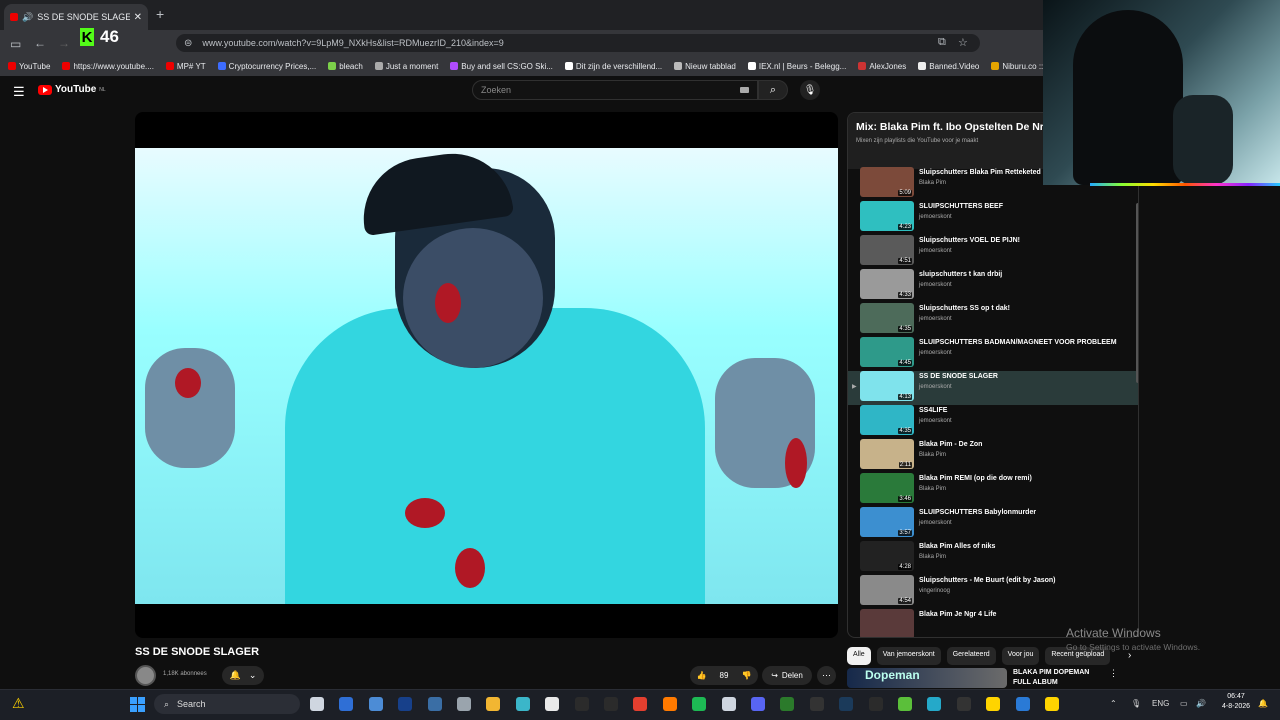 This screenshot has width=1280, height=720. What do you see at coordinates (1136, 703) in the screenshot?
I see `microphone-icon: 🎙` at bounding box center [1136, 703].